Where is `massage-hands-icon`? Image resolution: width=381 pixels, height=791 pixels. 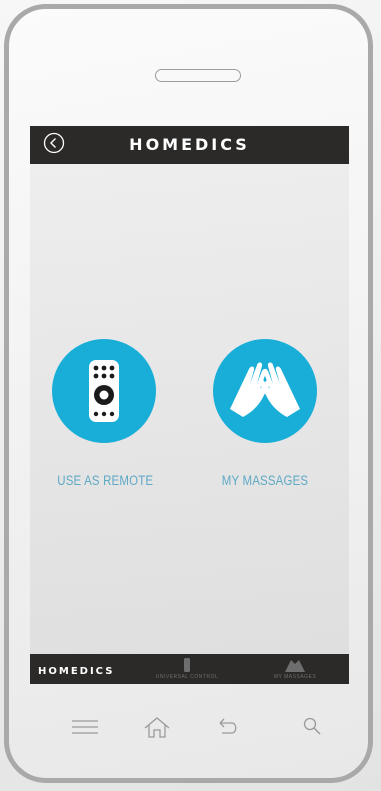 massage-hands-icon is located at coordinates (265, 389).